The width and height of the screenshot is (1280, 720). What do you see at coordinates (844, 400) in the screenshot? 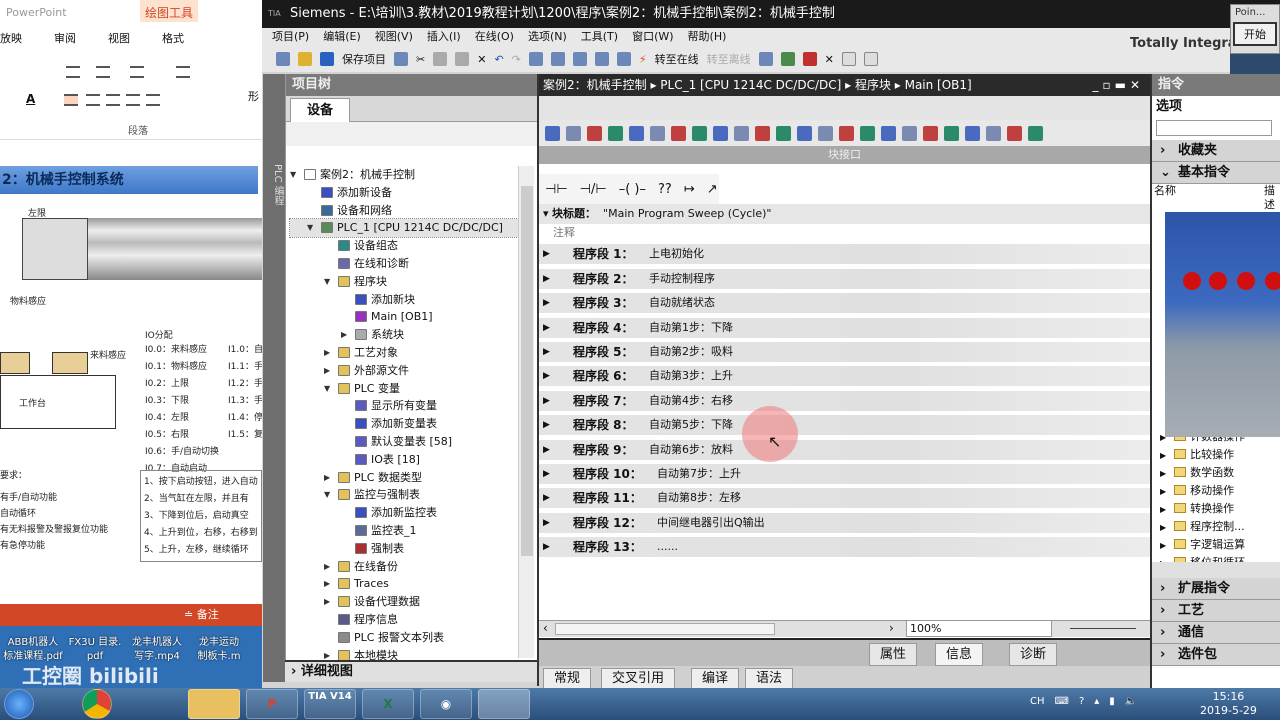
I see `network-row: ▶ 程序段 7： 自动第4步：右移` at bounding box center [844, 400].